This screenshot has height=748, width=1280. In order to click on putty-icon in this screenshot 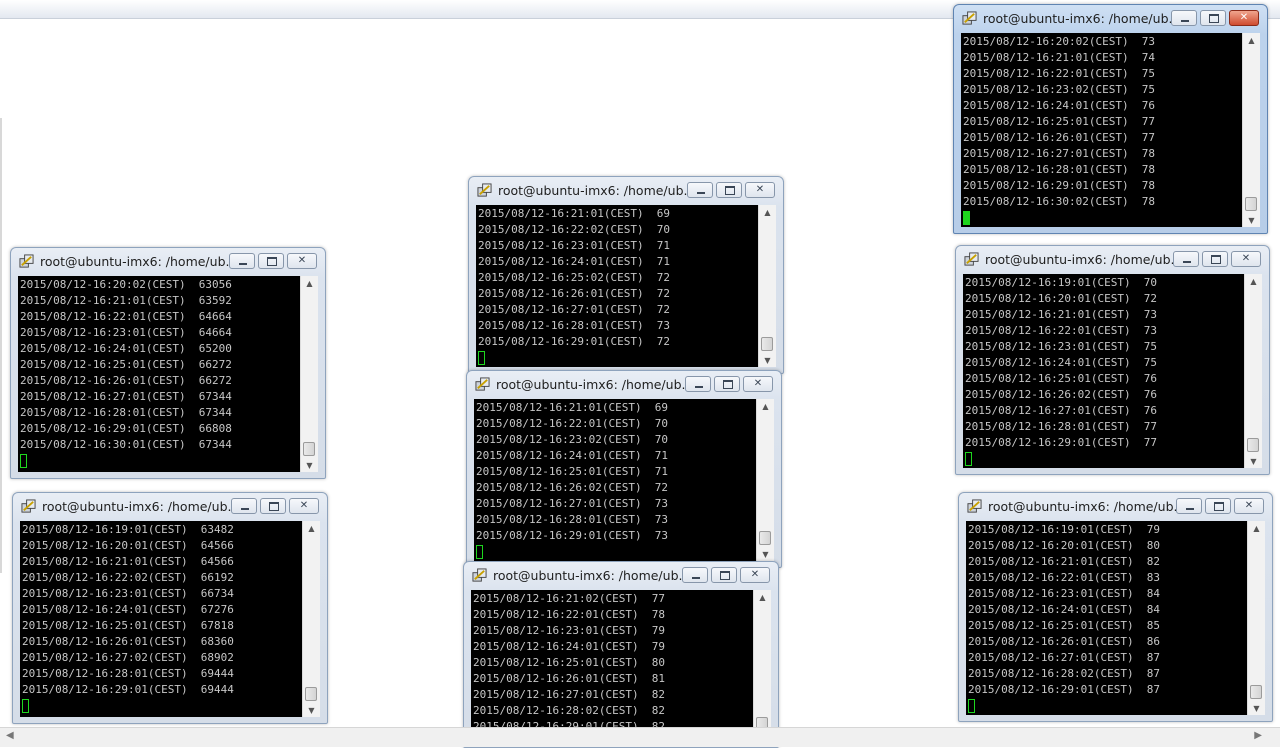, I will do `click(971, 259)`.